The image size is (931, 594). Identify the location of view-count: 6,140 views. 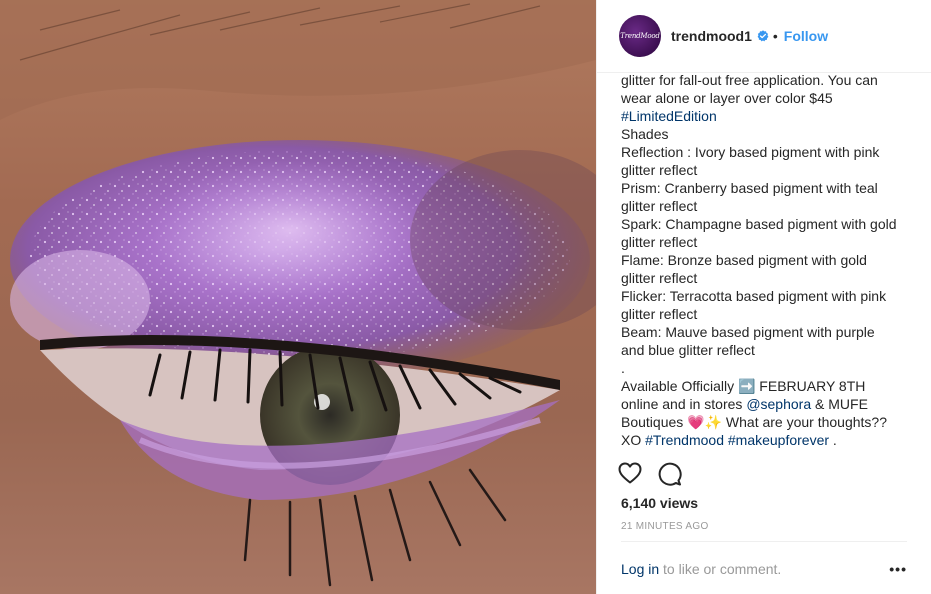
(660, 503).